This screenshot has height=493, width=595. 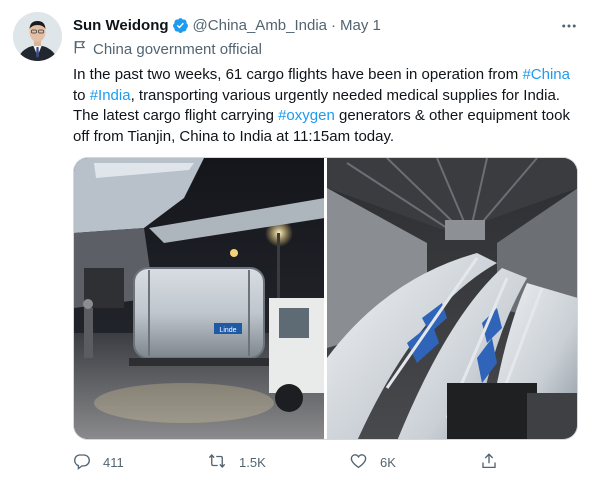 I want to click on avatar, so click(x=37, y=36).